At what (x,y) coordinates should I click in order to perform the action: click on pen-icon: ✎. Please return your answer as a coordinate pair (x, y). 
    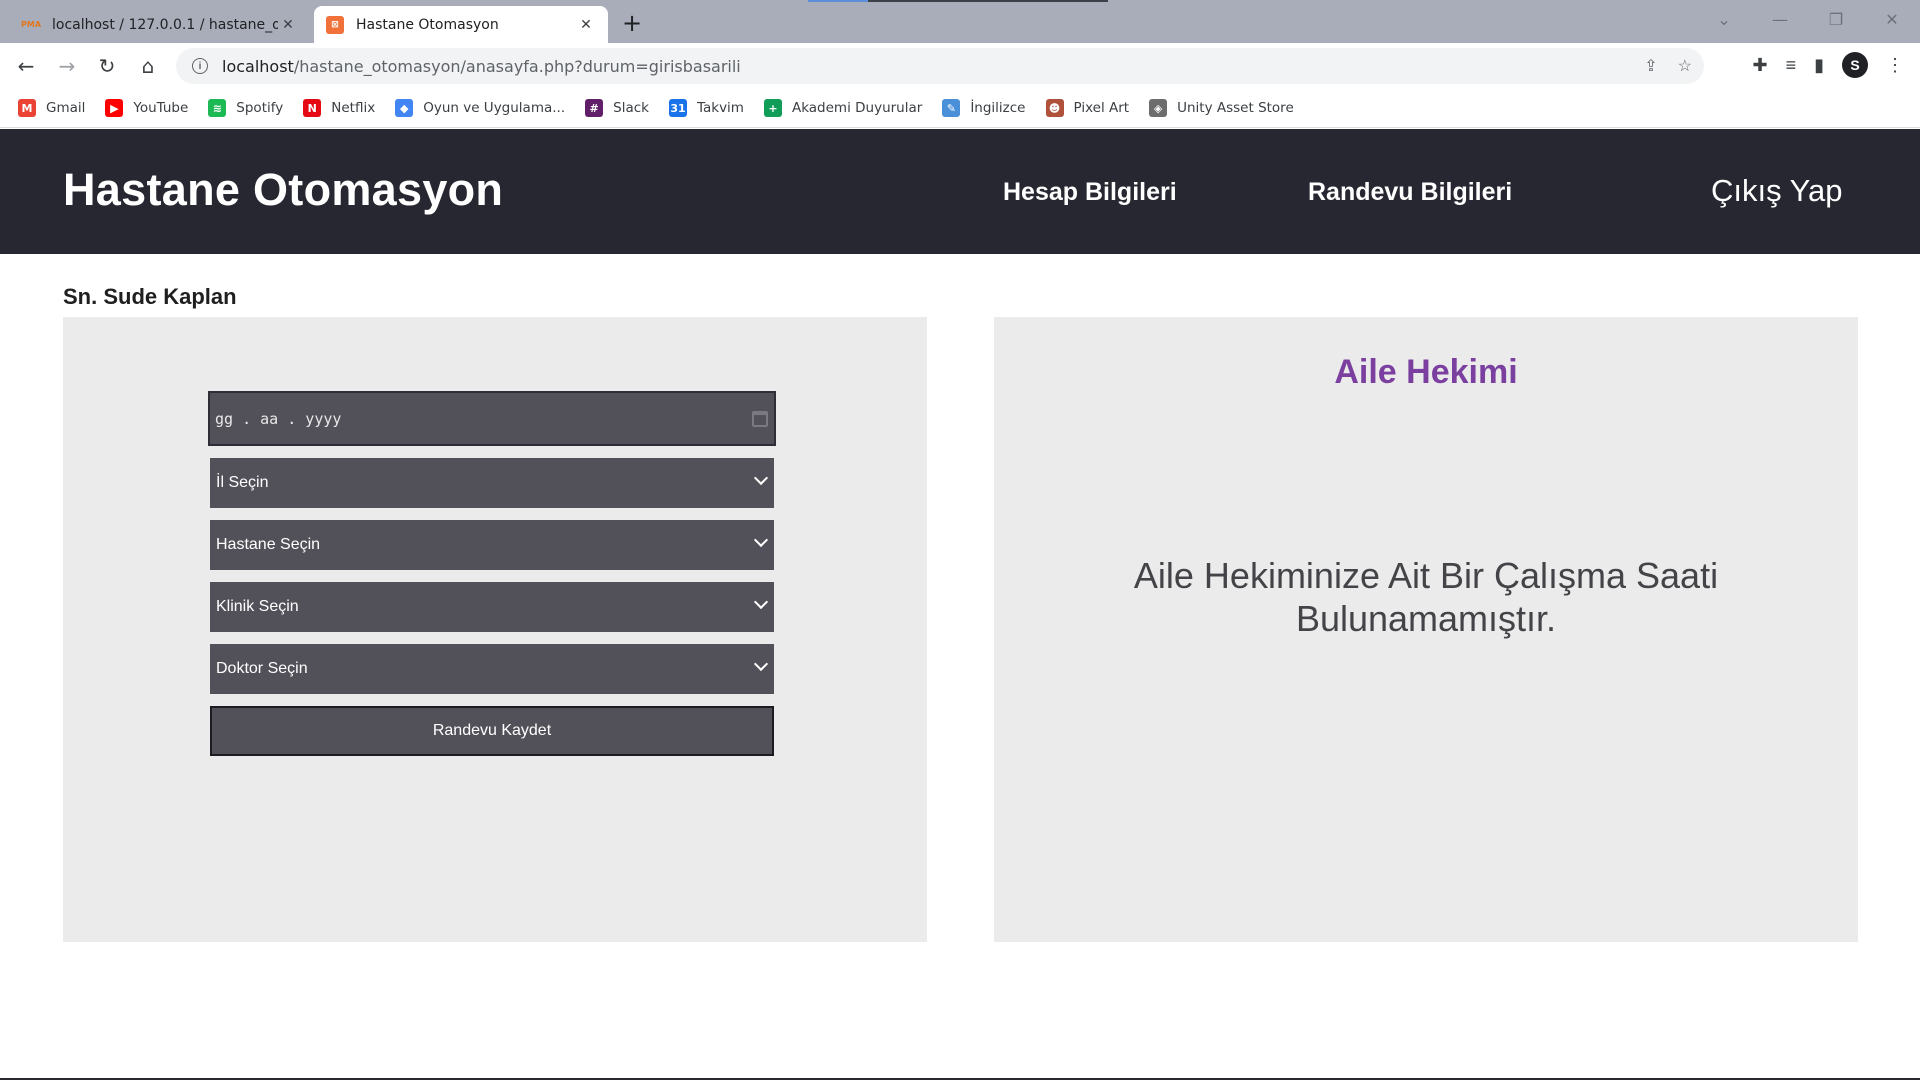
    Looking at the image, I should click on (951, 108).